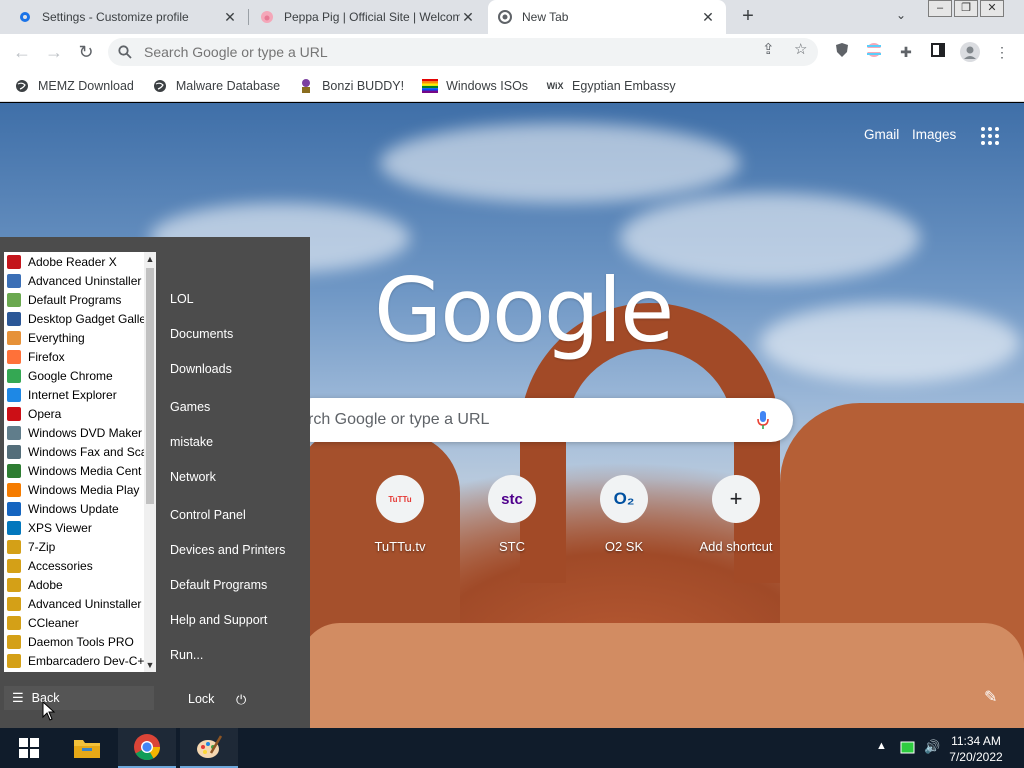 The width and height of the screenshot is (1024, 768). What do you see at coordinates (74, 584) in the screenshot?
I see `program-item: Adobe` at bounding box center [74, 584].